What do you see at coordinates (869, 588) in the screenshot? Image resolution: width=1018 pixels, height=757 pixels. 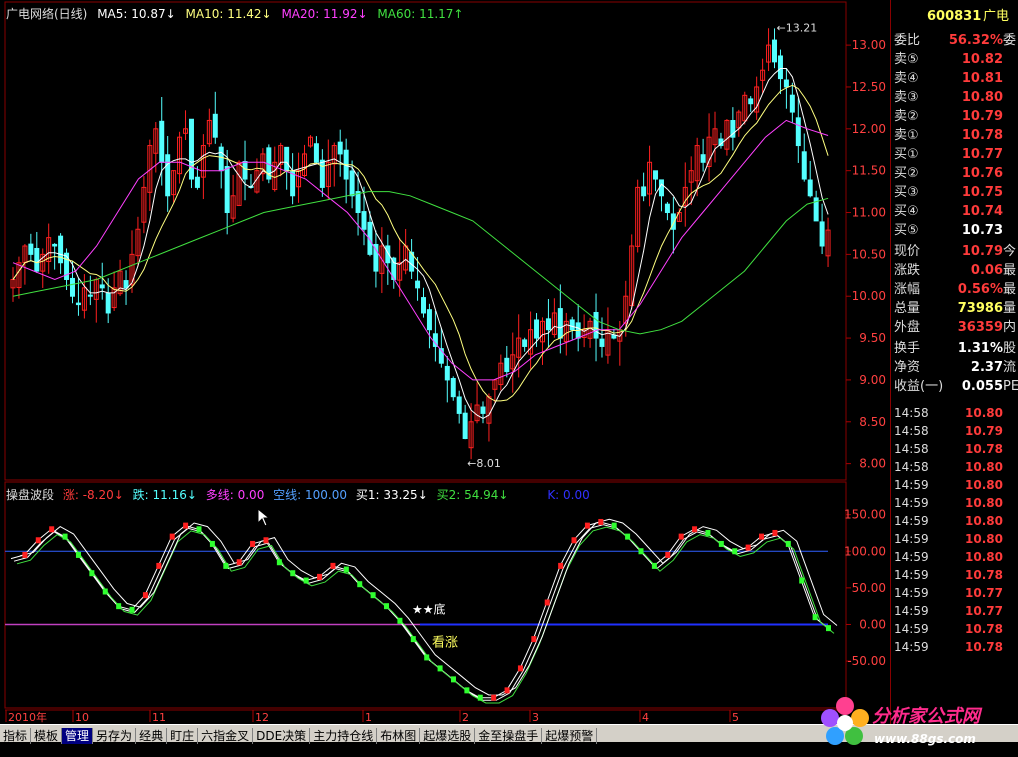 I see `ind-y-tick-label: 50.00` at bounding box center [869, 588].